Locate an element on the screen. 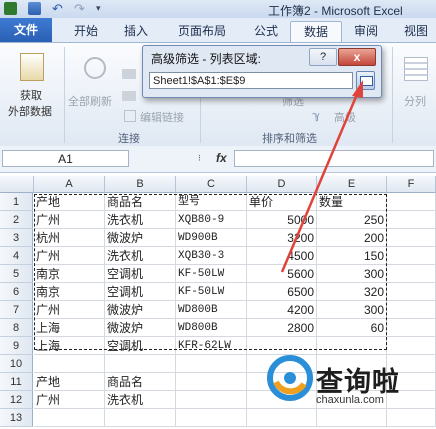 Image resolution: width=436 pixels, height=429 pixels. arrow-head is located at coordinates (357, 89).